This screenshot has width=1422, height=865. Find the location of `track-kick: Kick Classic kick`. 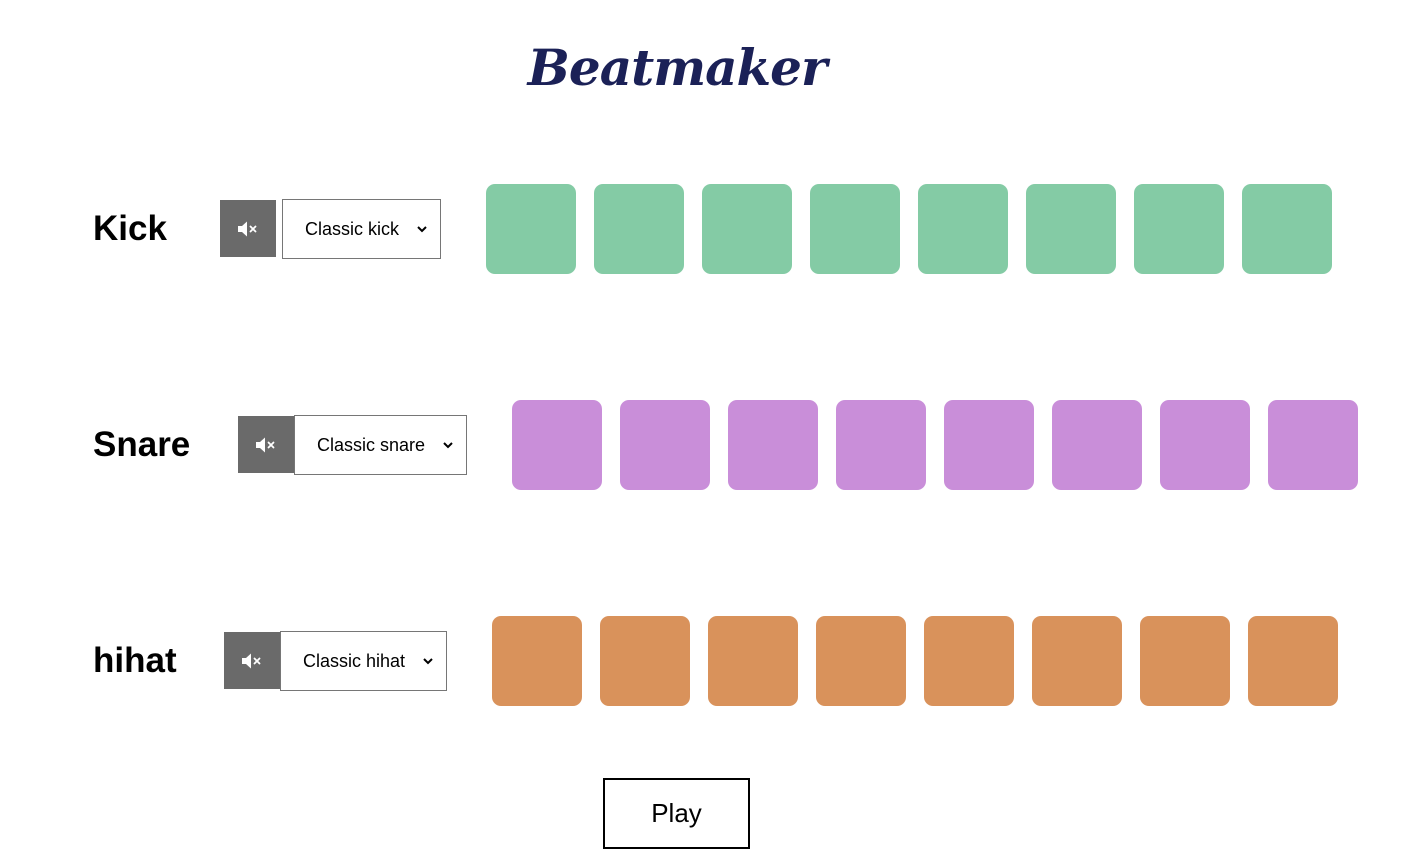

track-kick: Kick Classic kick is located at coordinates (711, 229).